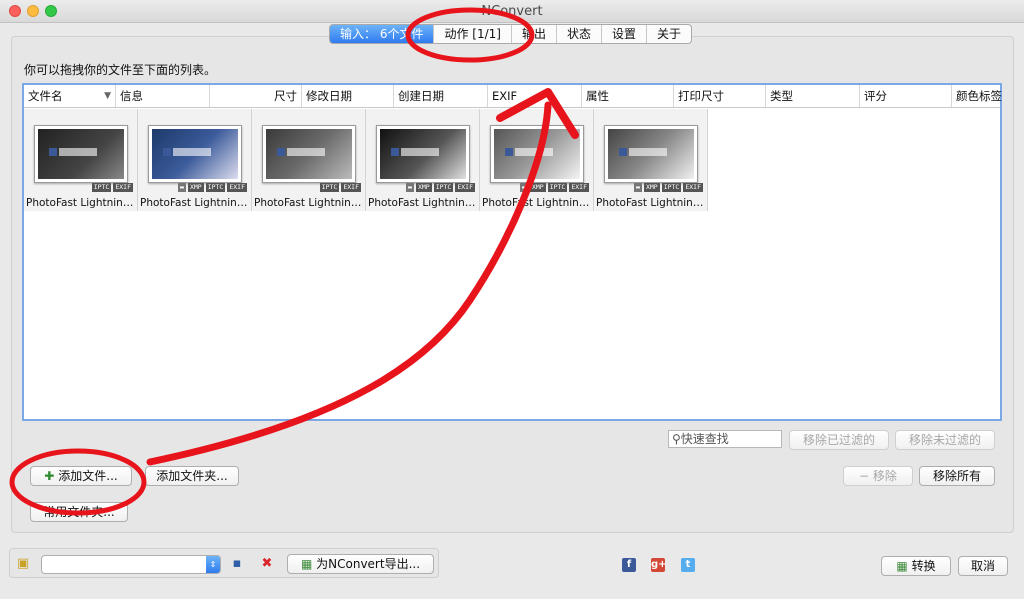 Image resolution: width=1024 pixels, height=599 pixels. I want to click on tab-input: 输入： 6个文件, so click(382, 34).